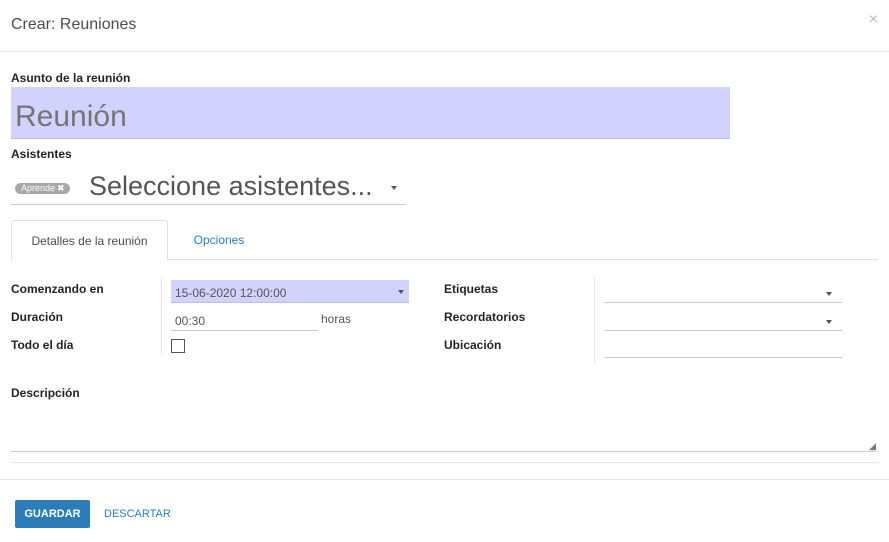  I want to click on modal-header: Crear: Reuniones ×, so click(444, 26).